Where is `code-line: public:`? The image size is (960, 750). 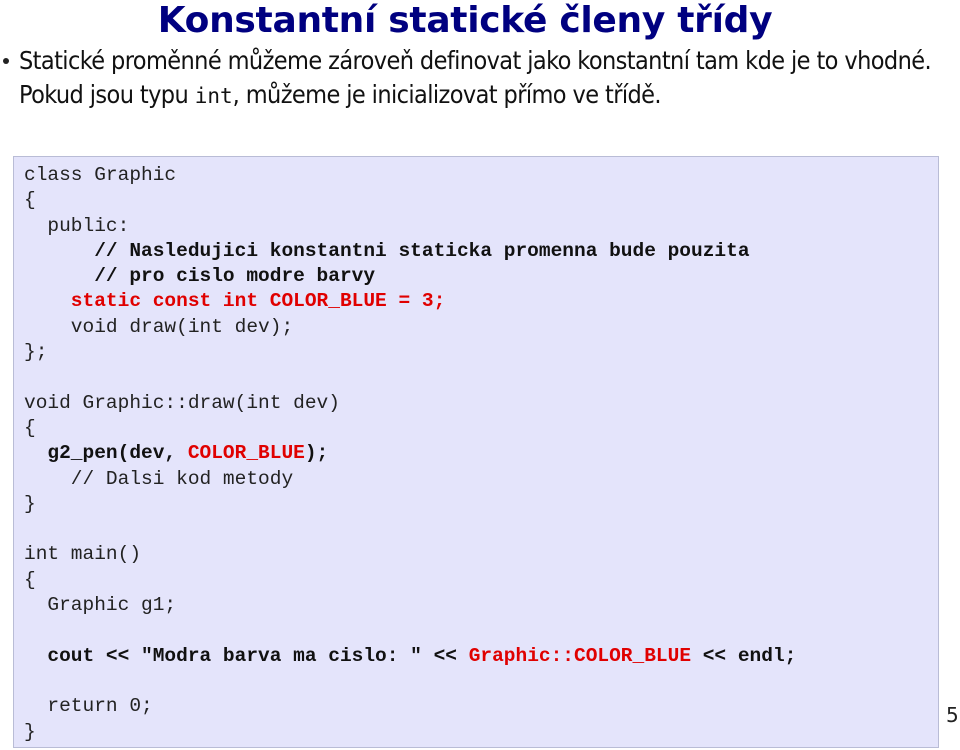 code-line: public: is located at coordinates (410, 226).